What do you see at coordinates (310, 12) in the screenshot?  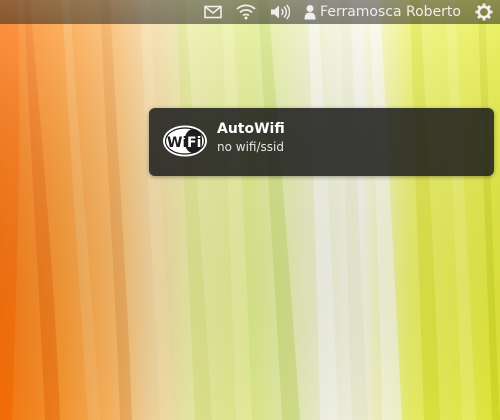 I see `user-icon` at bounding box center [310, 12].